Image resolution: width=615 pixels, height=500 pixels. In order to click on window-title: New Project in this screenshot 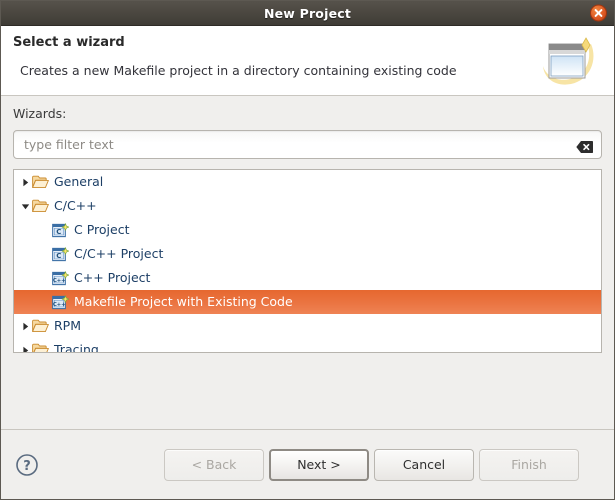, I will do `click(307, 13)`.